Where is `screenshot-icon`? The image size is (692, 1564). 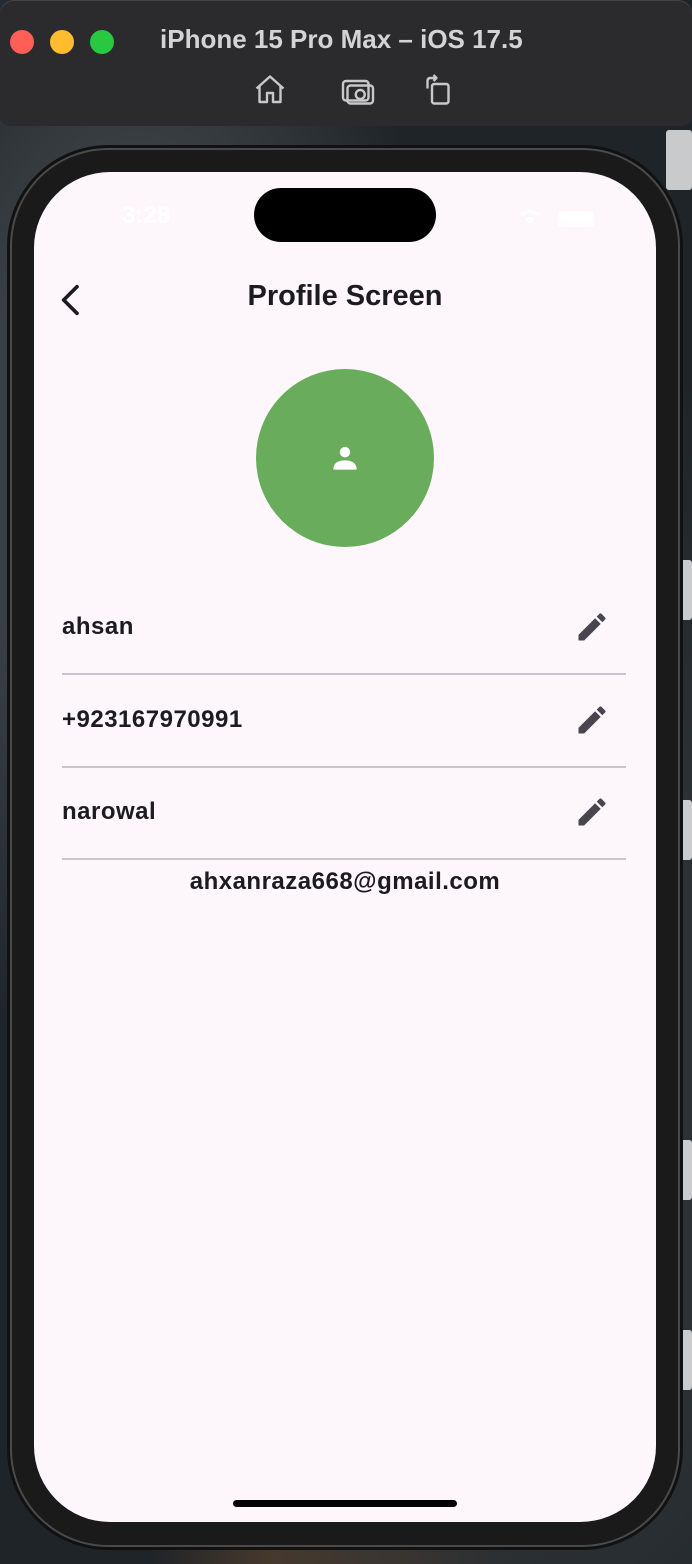
screenshot-icon is located at coordinates (358, 90).